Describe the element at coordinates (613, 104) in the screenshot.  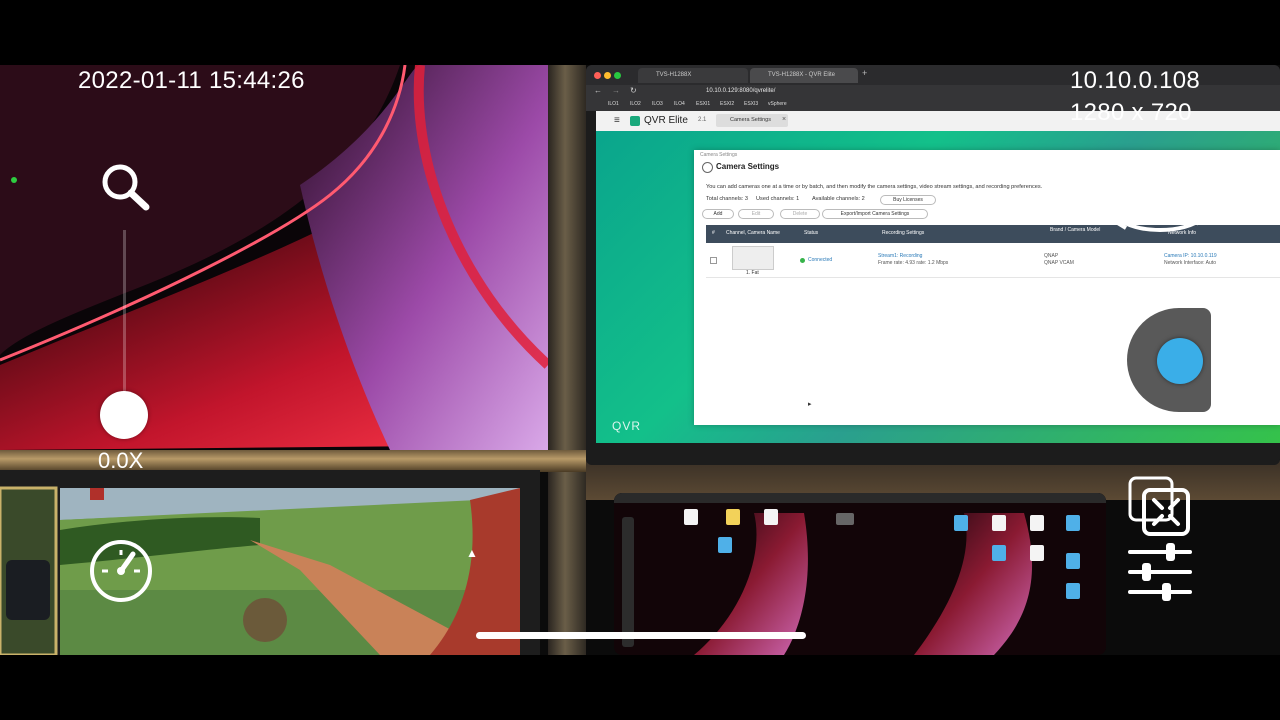
I see `bookmark-ilo1: ILO1` at that location.